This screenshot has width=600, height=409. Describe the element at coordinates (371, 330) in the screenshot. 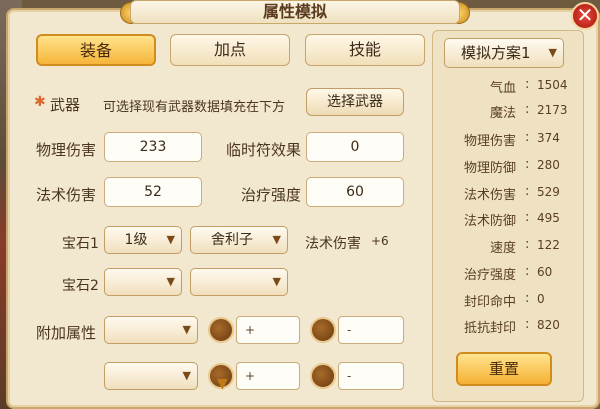

I see `attr-minus-field-1: -` at that location.